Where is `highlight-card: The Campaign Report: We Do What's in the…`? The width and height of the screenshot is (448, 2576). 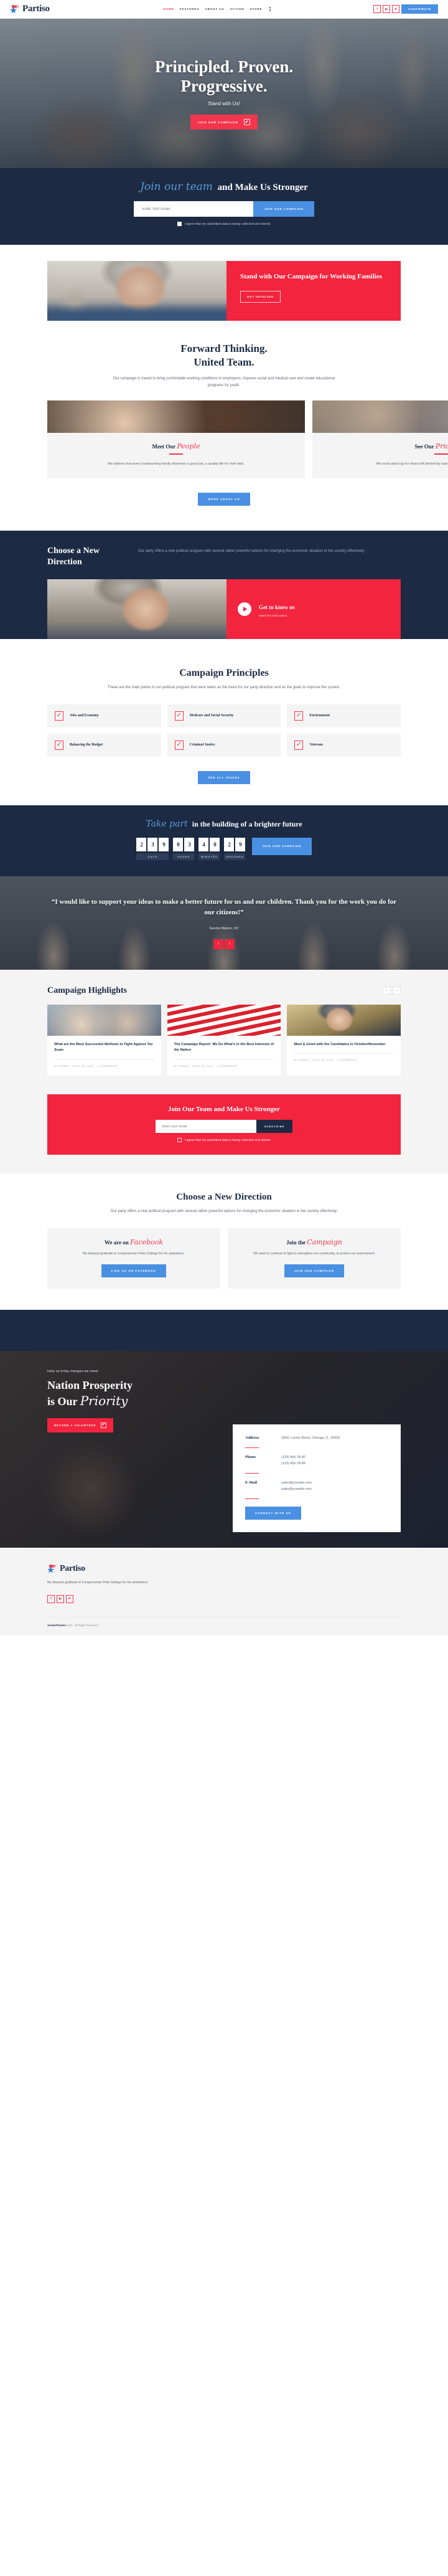 highlight-card: The Campaign Report: We Do What's in the… is located at coordinates (224, 1040).